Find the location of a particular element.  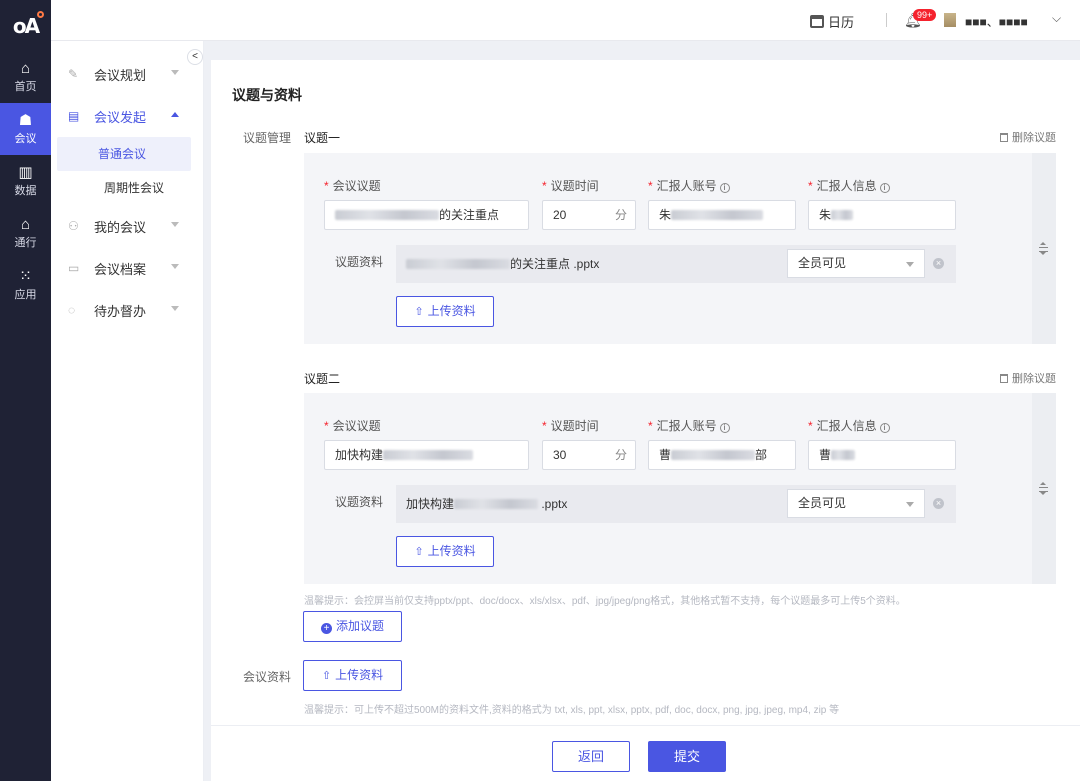

topic-mgmt-label: 议题管理 is located at coordinates (267, 138).